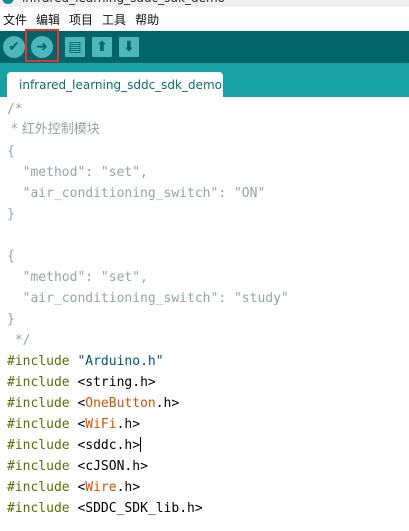 The image size is (409, 531). Describe the element at coordinates (19, 340) in the screenshot. I see `code-line-12: */` at that location.